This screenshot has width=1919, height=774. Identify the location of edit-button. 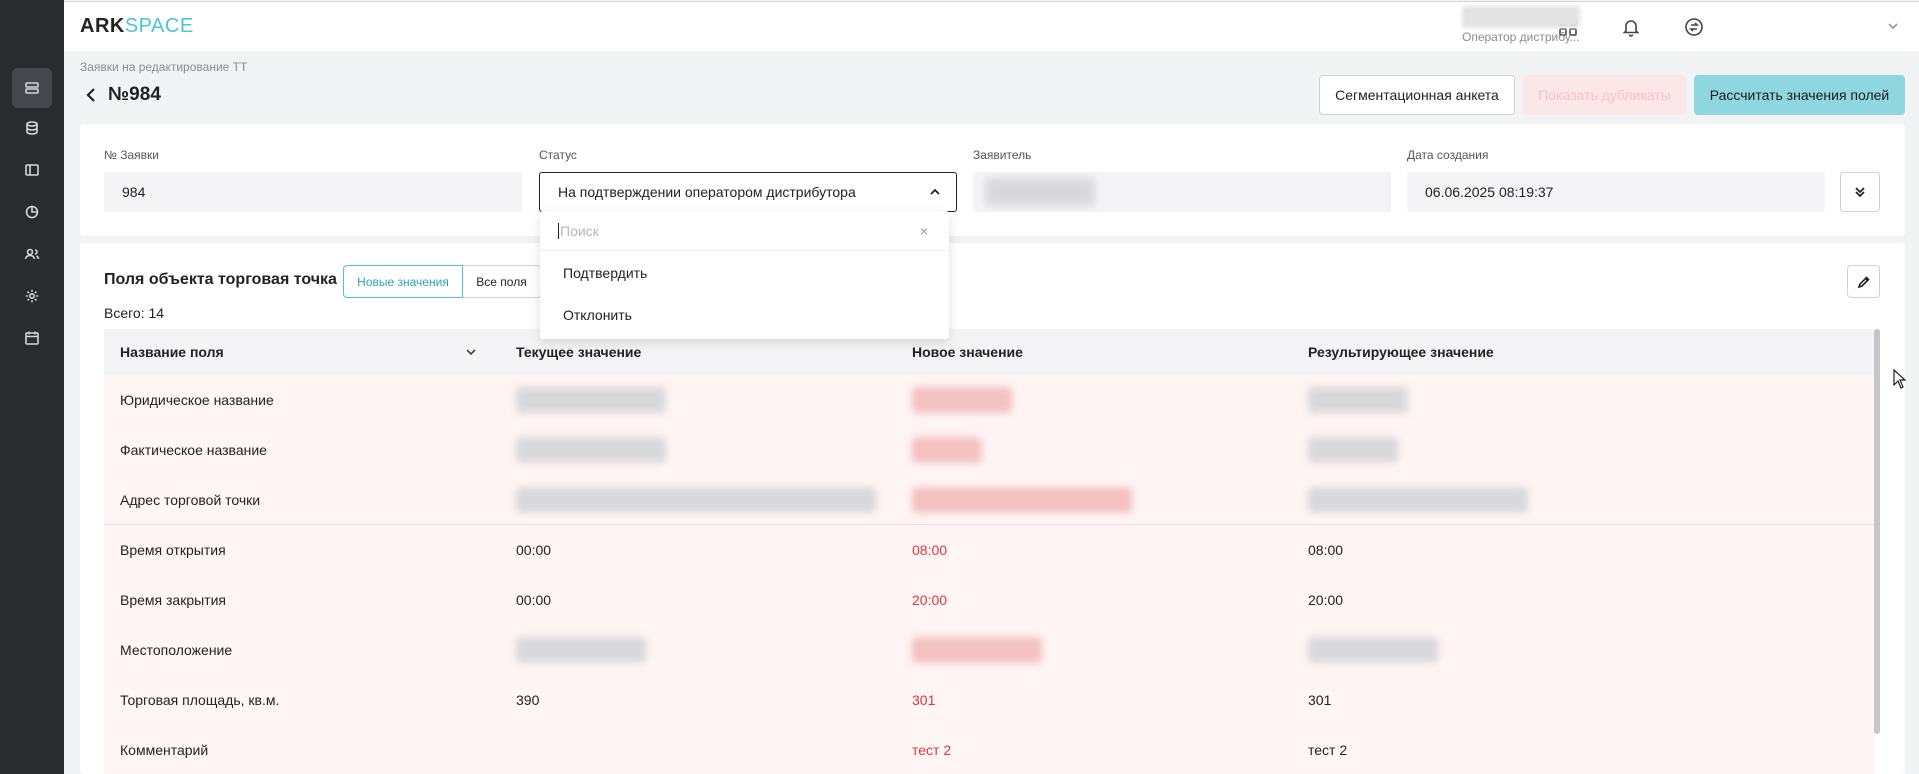
(1863, 281).